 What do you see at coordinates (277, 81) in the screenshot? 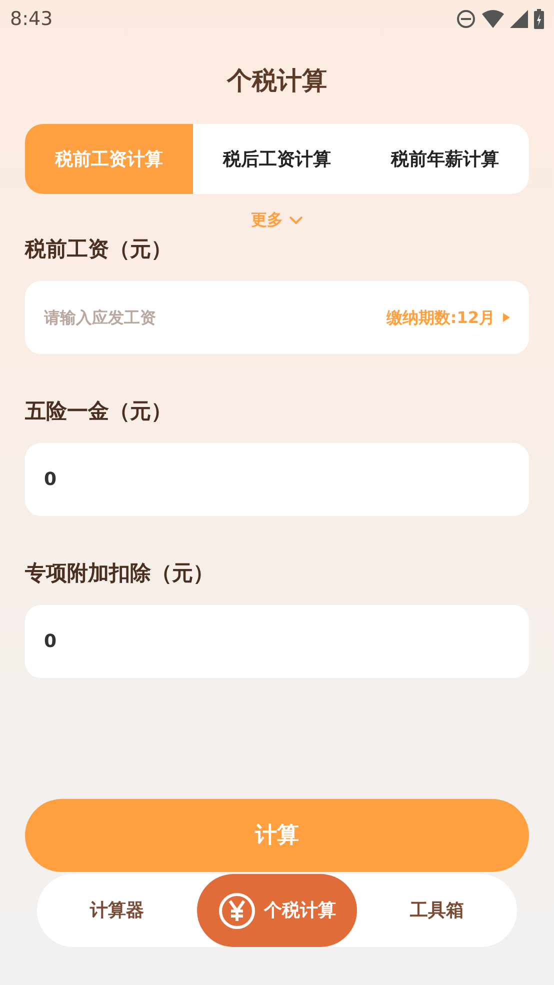
I see `page-title: 个税计算` at bounding box center [277, 81].